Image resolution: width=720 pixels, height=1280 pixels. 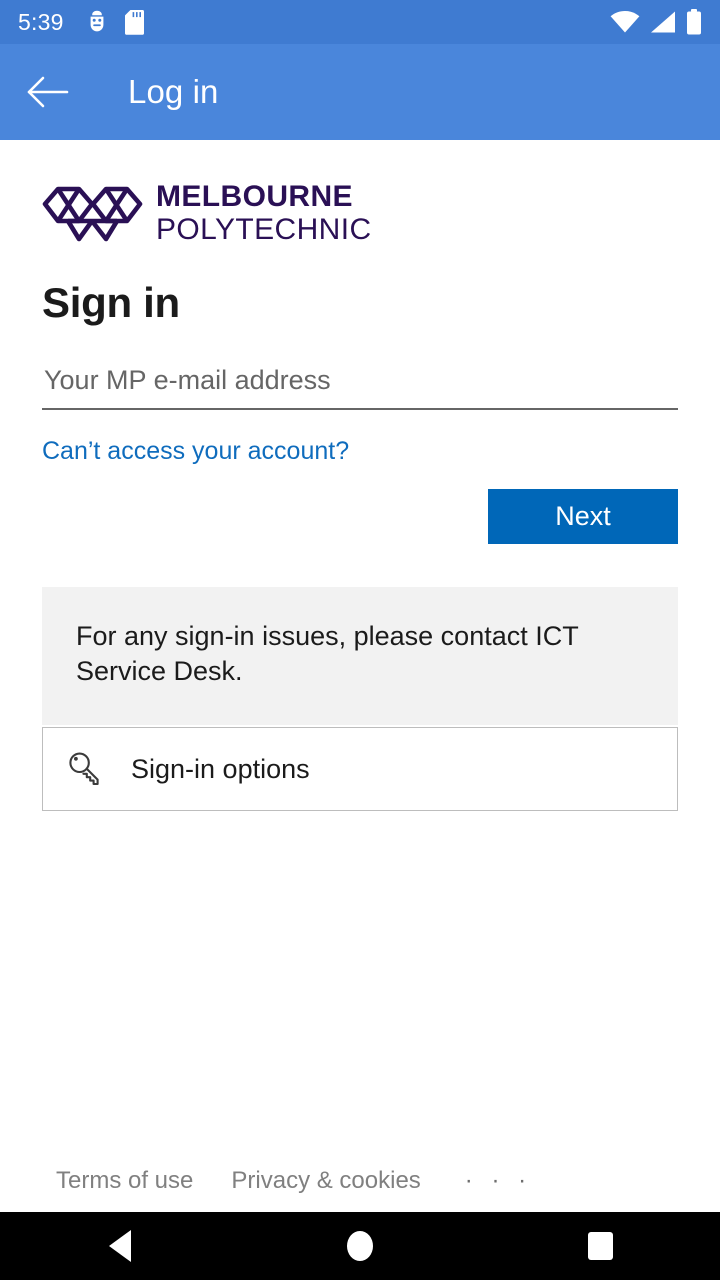 I want to click on home-circle-icon, so click(x=360, y=1246).